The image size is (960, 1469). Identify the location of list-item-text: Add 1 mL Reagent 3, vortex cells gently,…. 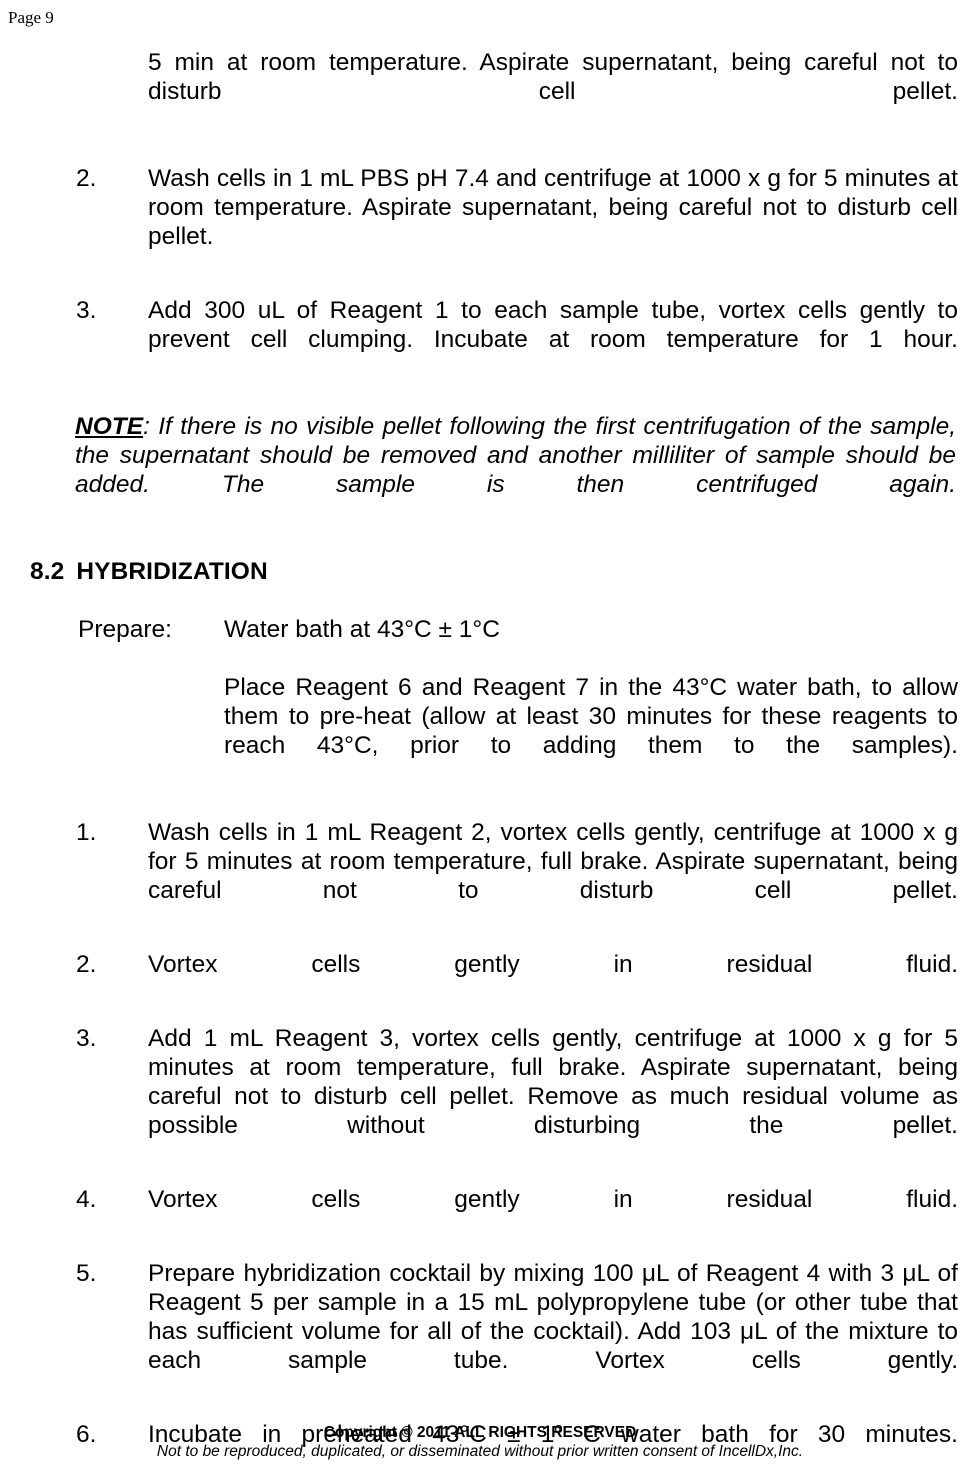
(553, 1082).